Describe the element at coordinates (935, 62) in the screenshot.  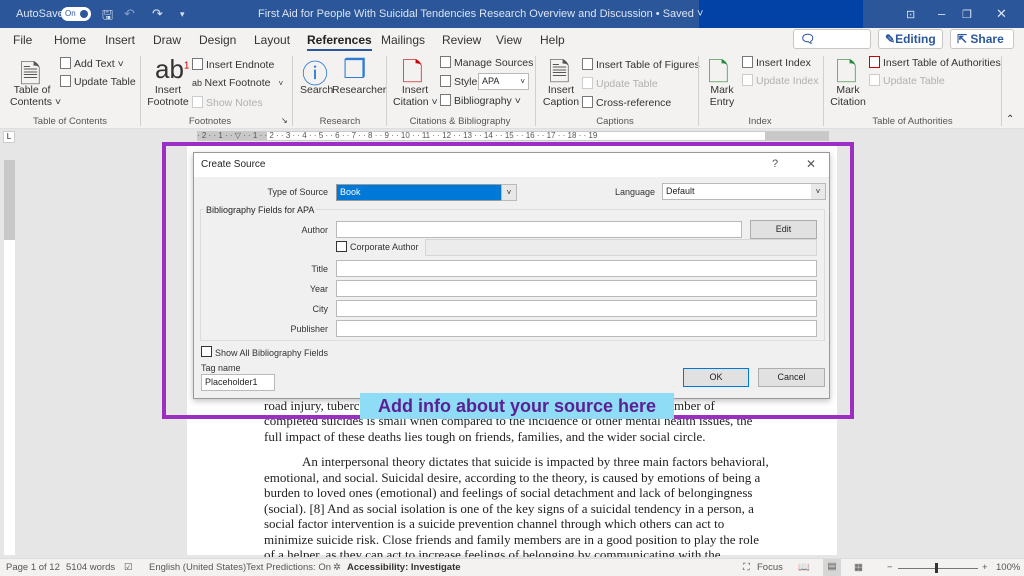
I see `insert-toa-button: Insert Table of Authorities` at that location.